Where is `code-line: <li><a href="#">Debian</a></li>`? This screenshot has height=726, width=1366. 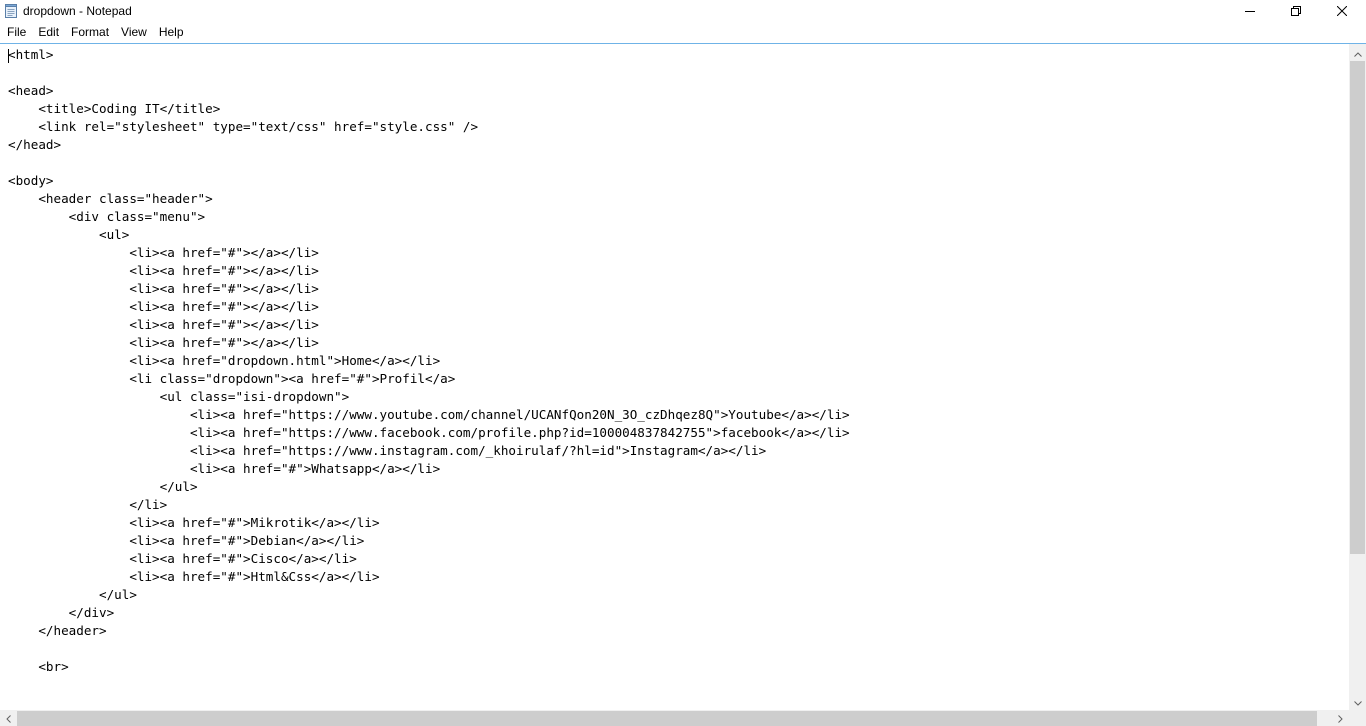 code-line: <li><a href="#">Debian</a></li> is located at coordinates (186, 540).